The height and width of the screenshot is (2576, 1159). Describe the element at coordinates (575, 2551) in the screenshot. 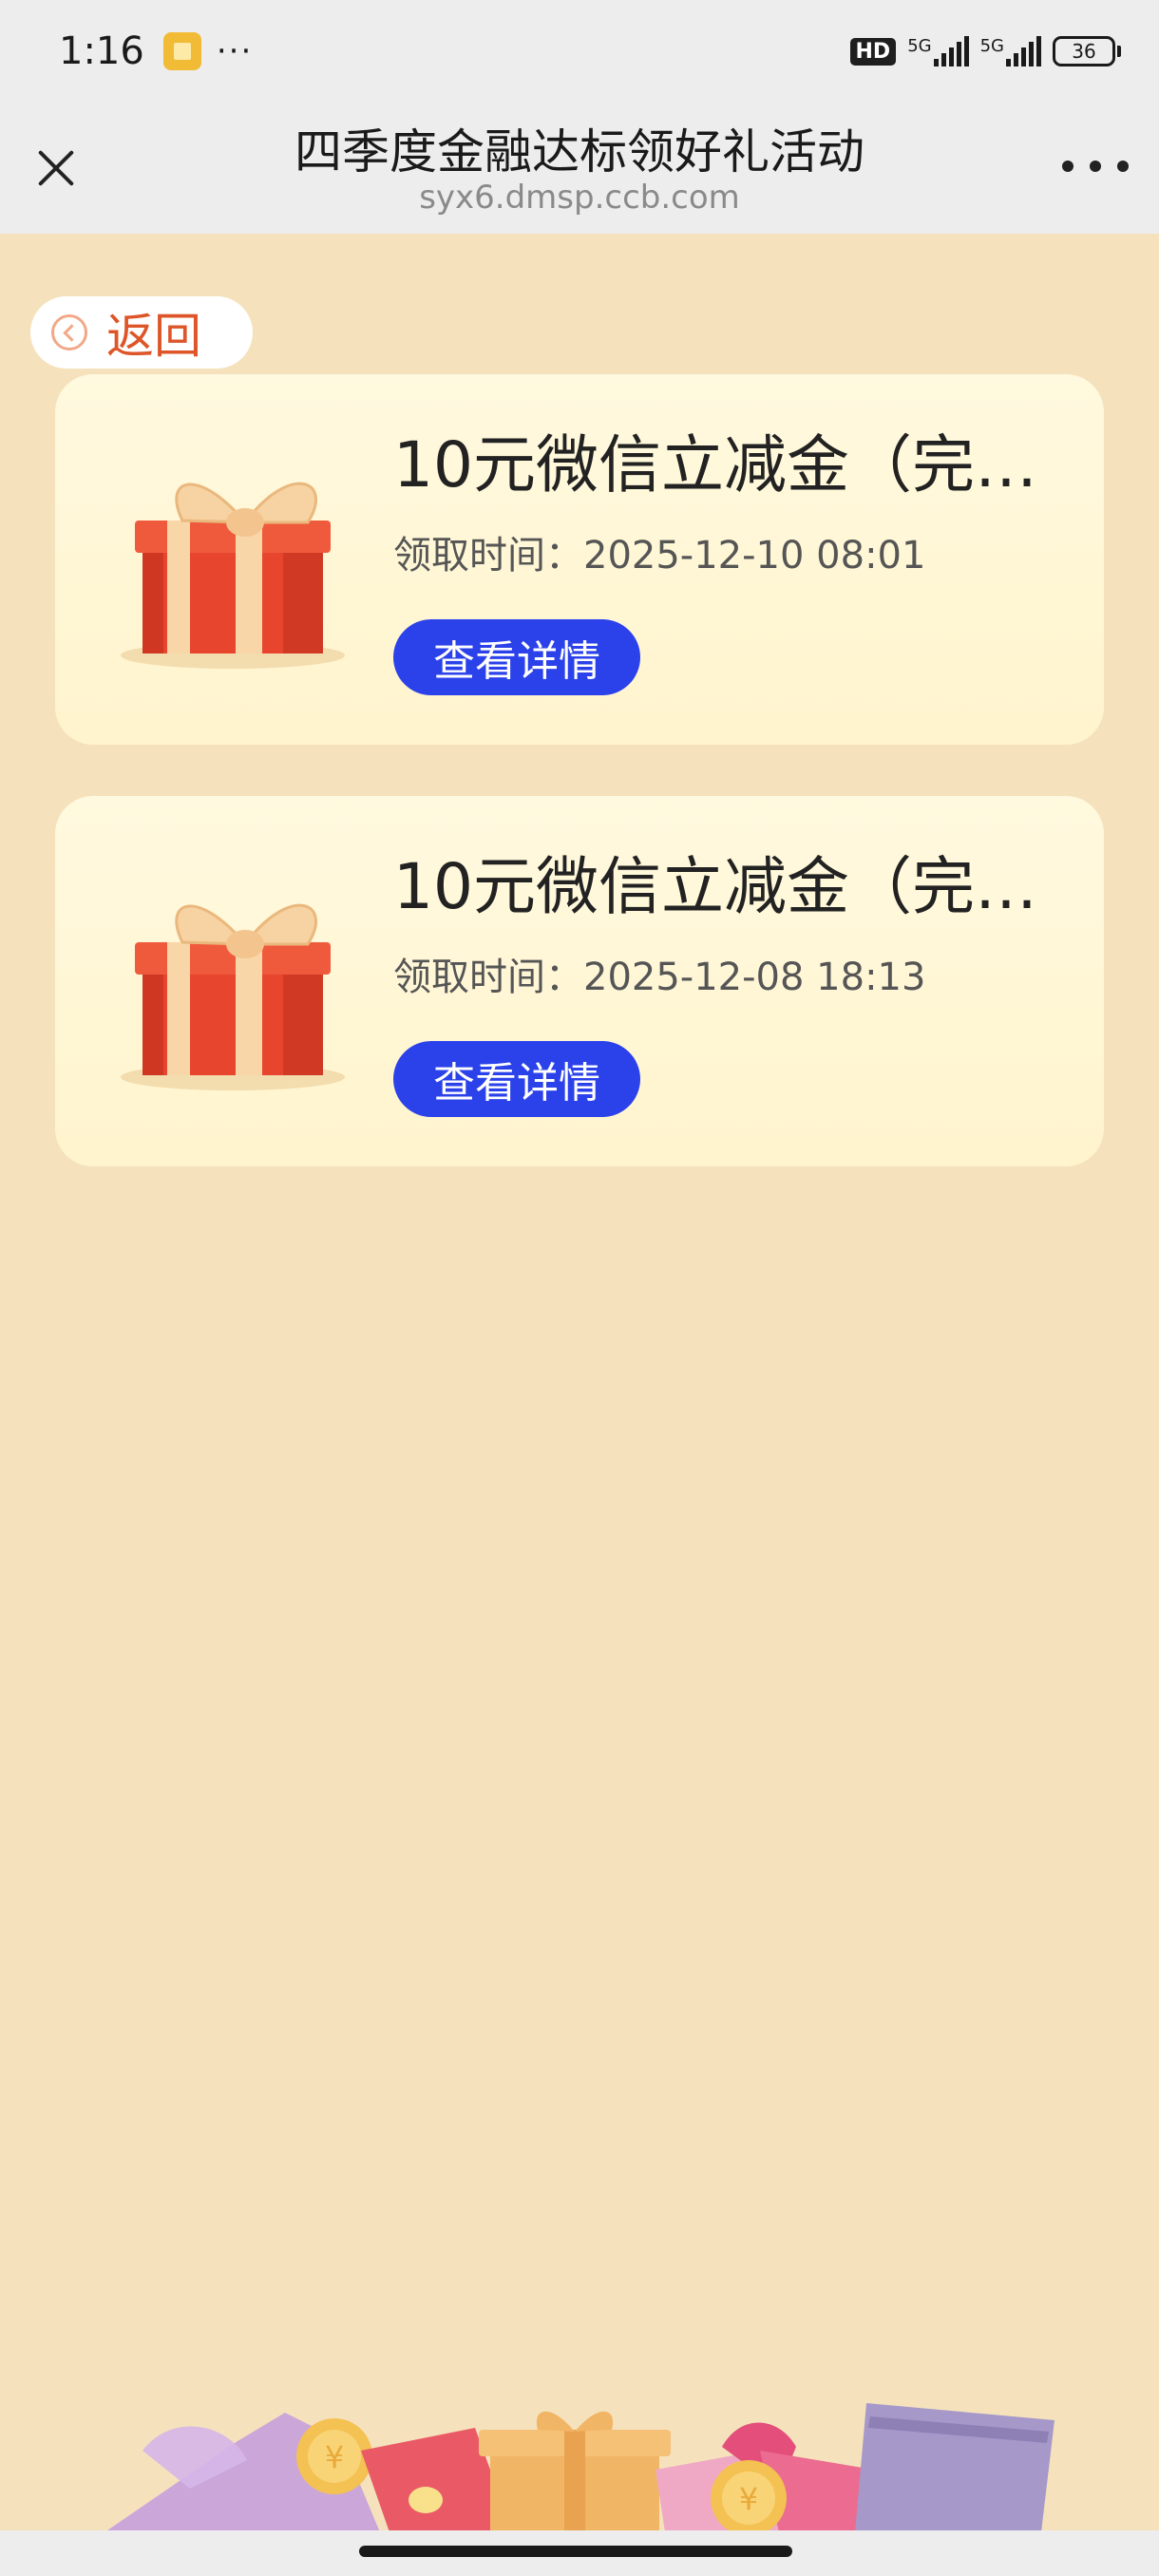

I see `home-indicator` at that location.